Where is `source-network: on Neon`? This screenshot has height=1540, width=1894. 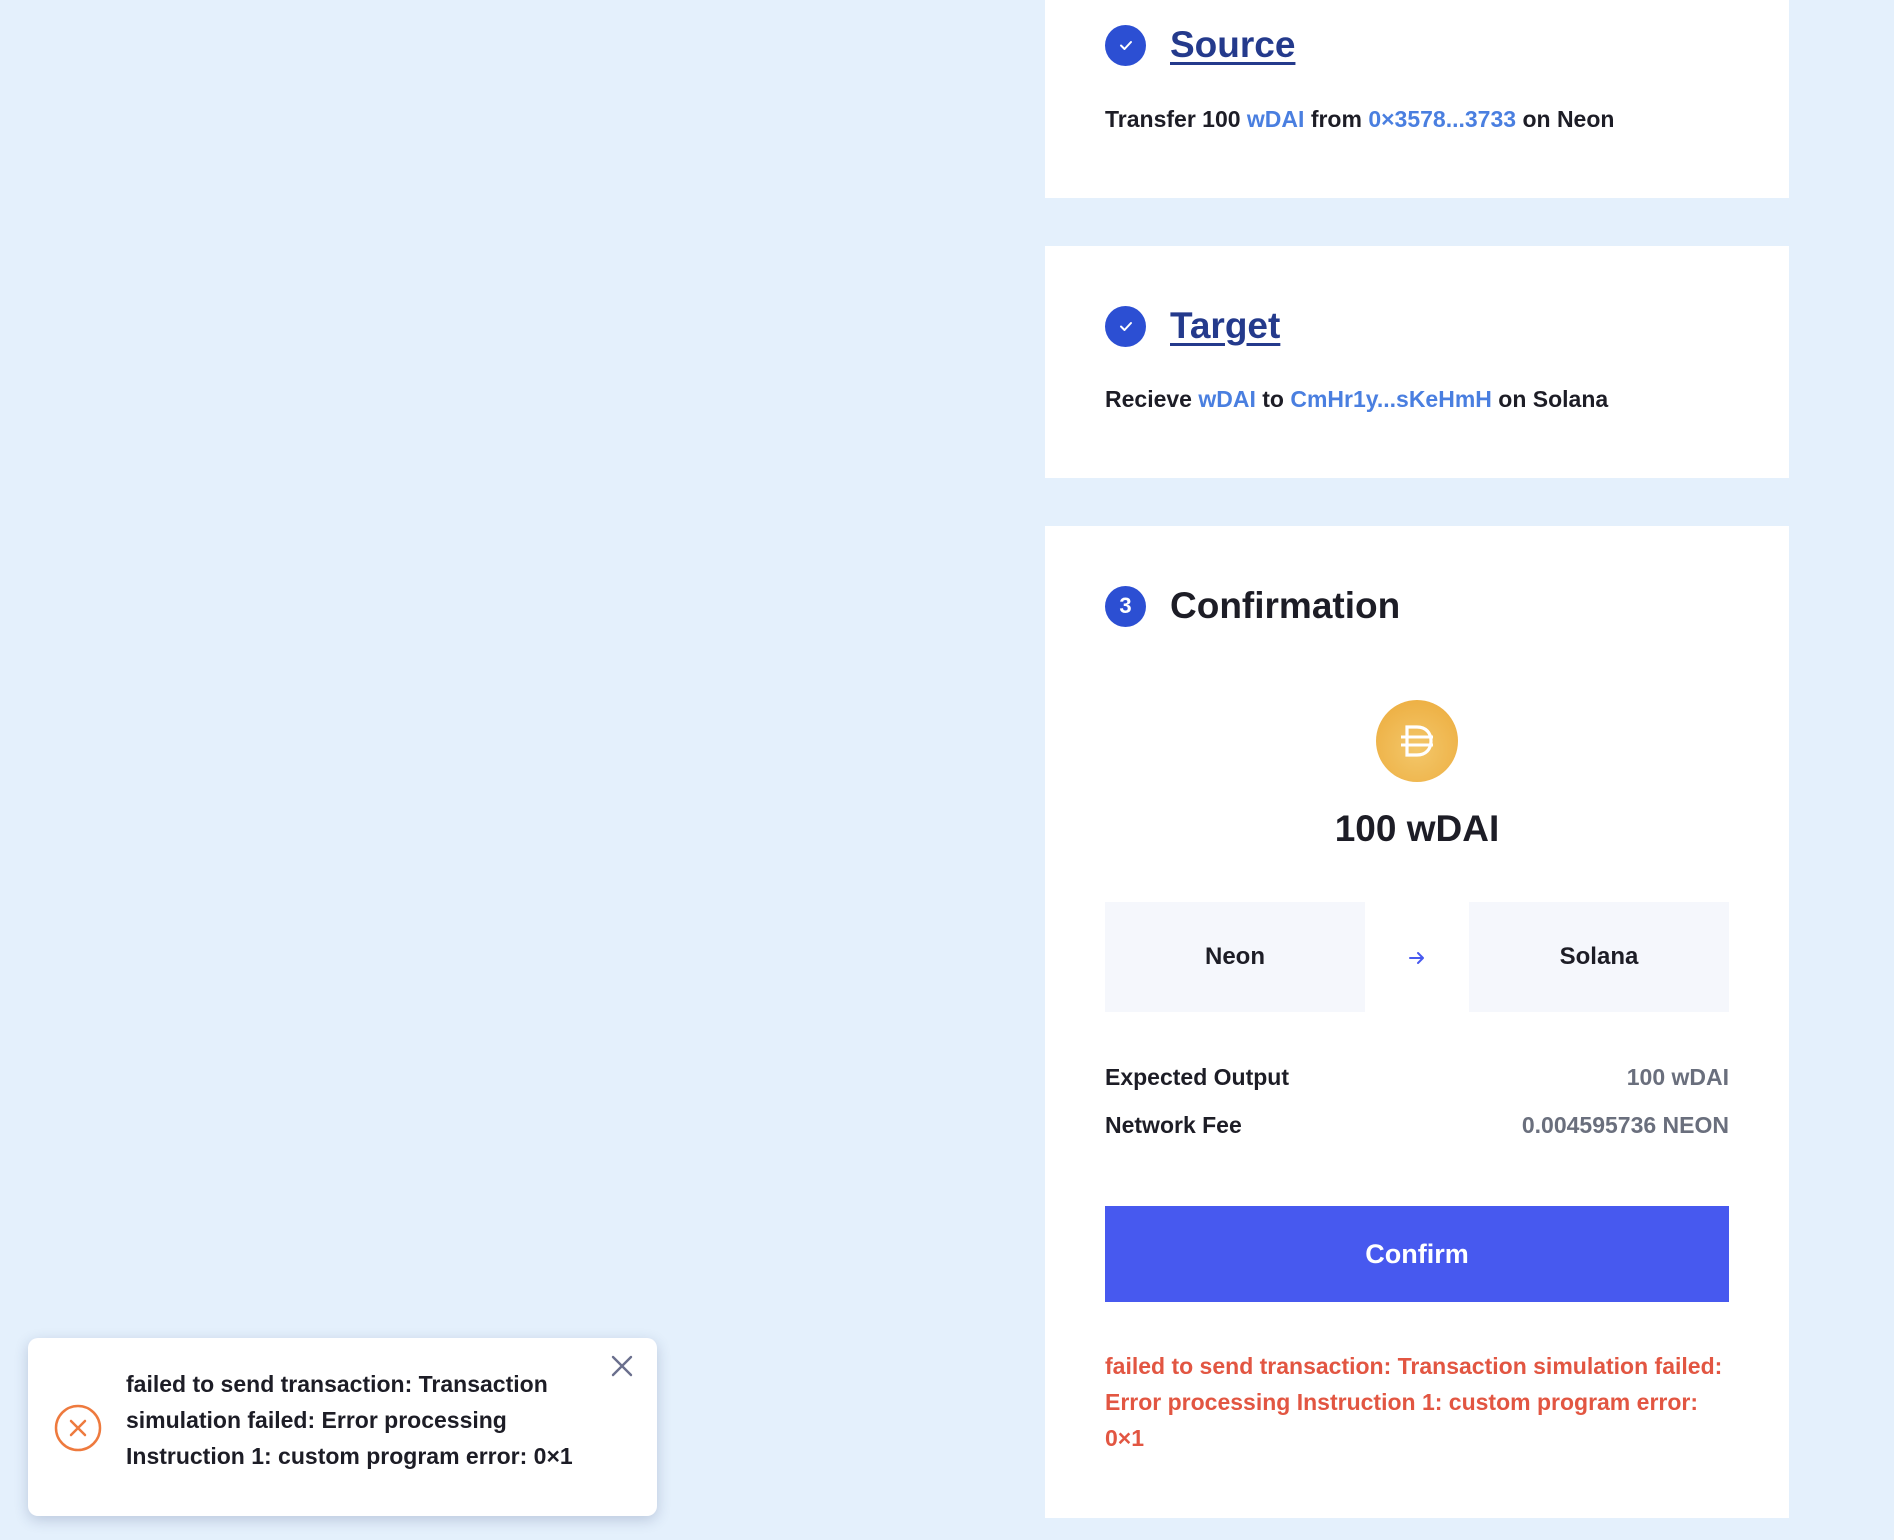 source-network: on Neon is located at coordinates (1568, 119).